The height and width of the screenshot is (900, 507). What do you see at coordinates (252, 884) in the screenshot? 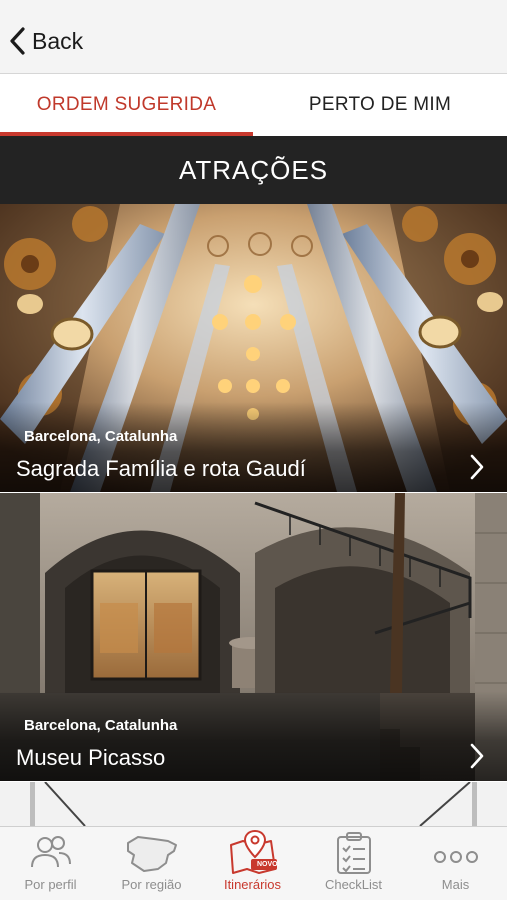
I see `tab-label: Itinerários` at bounding box center [252, 884].